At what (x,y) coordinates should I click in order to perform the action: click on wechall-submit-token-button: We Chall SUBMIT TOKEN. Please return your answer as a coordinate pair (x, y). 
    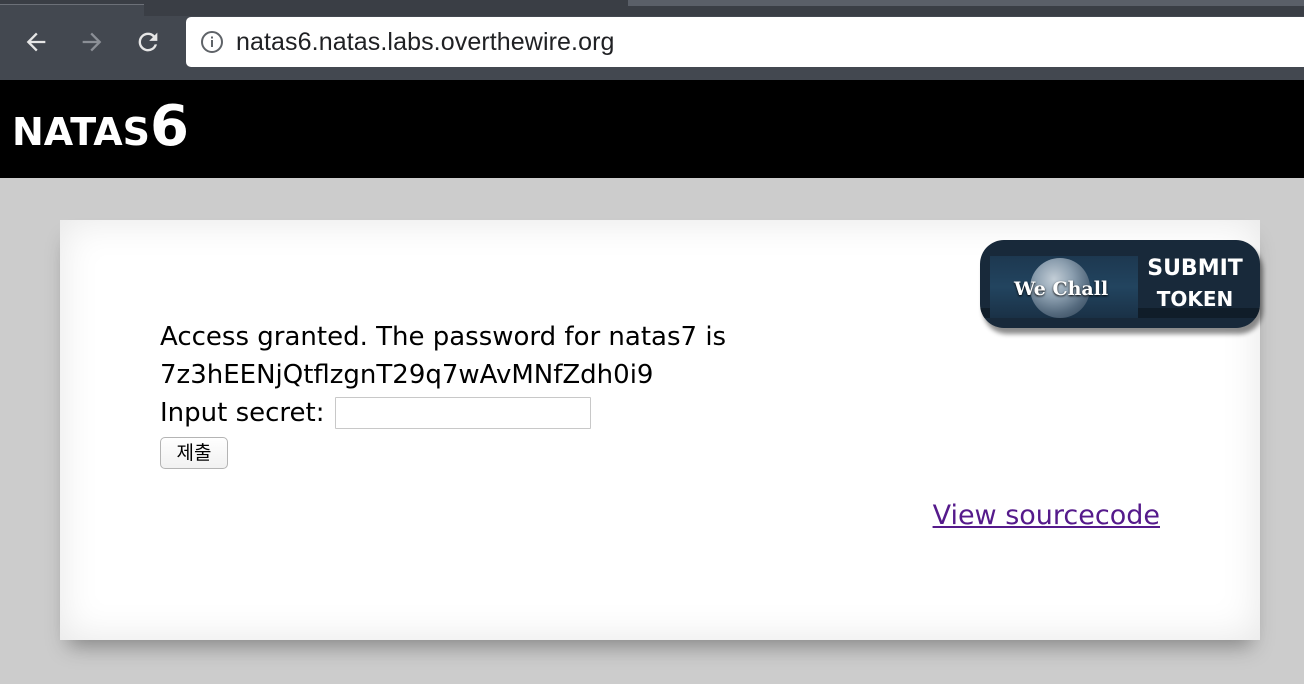
    Looking at the image, I should click on (1120, 284).